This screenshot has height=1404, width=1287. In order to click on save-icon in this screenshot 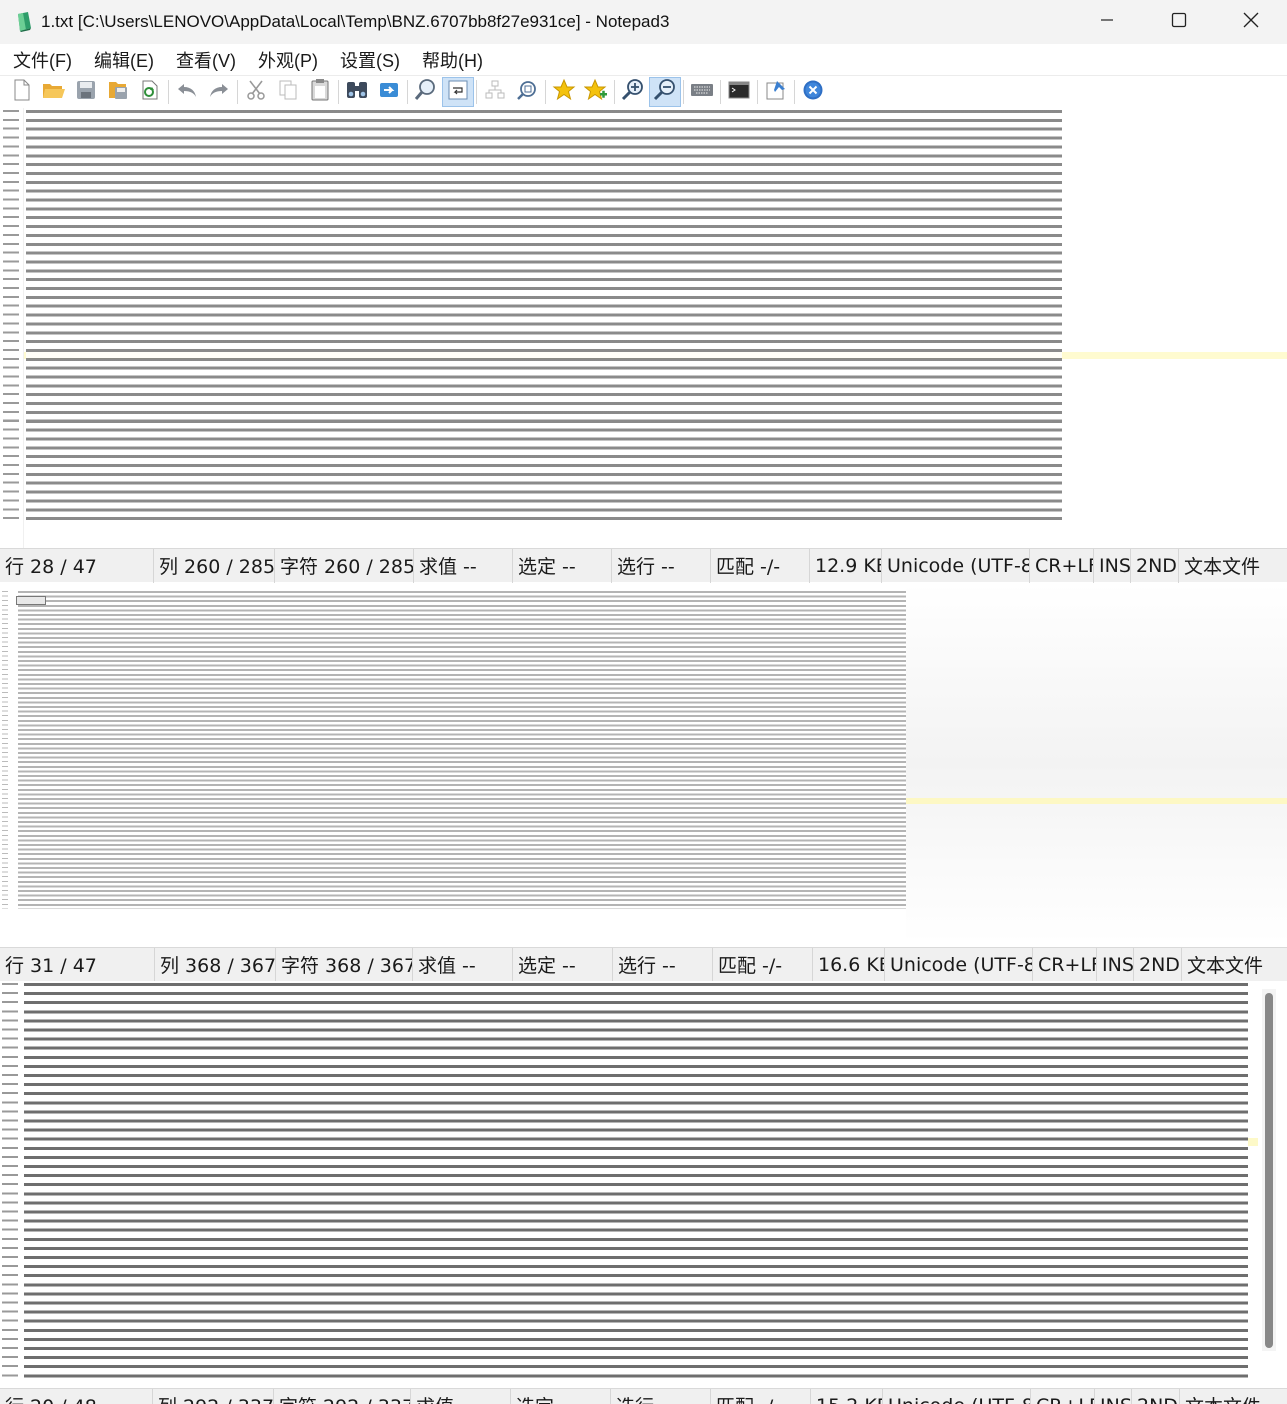, I will do `click(86, 92)`.